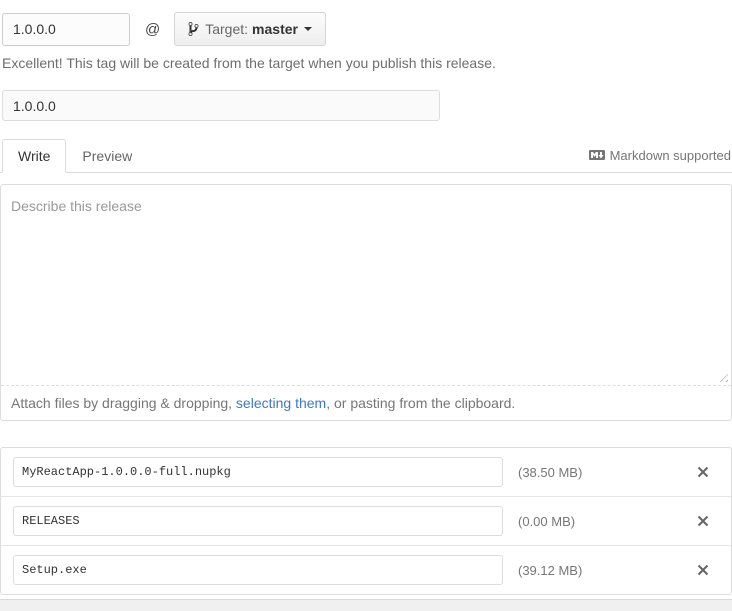  What do you see at coordinates (66, 29) in the screenshot?
I see `tag-name-input` at bounding box center [66, 29].